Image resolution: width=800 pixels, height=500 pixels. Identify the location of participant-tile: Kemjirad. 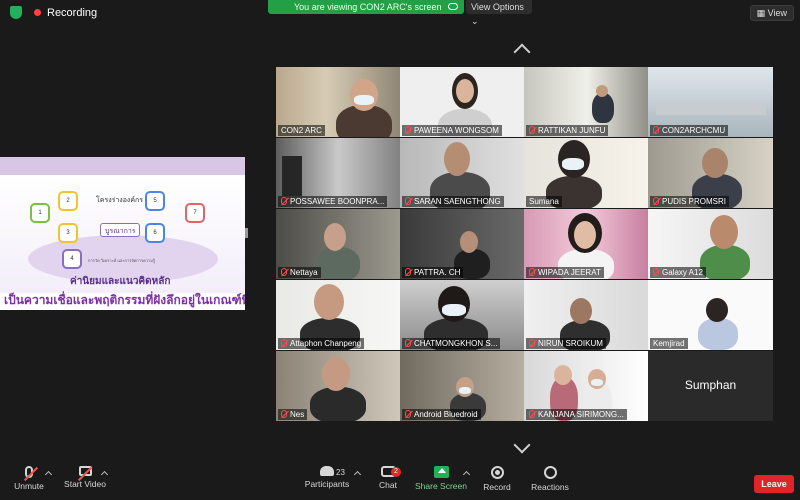
(710, 315).